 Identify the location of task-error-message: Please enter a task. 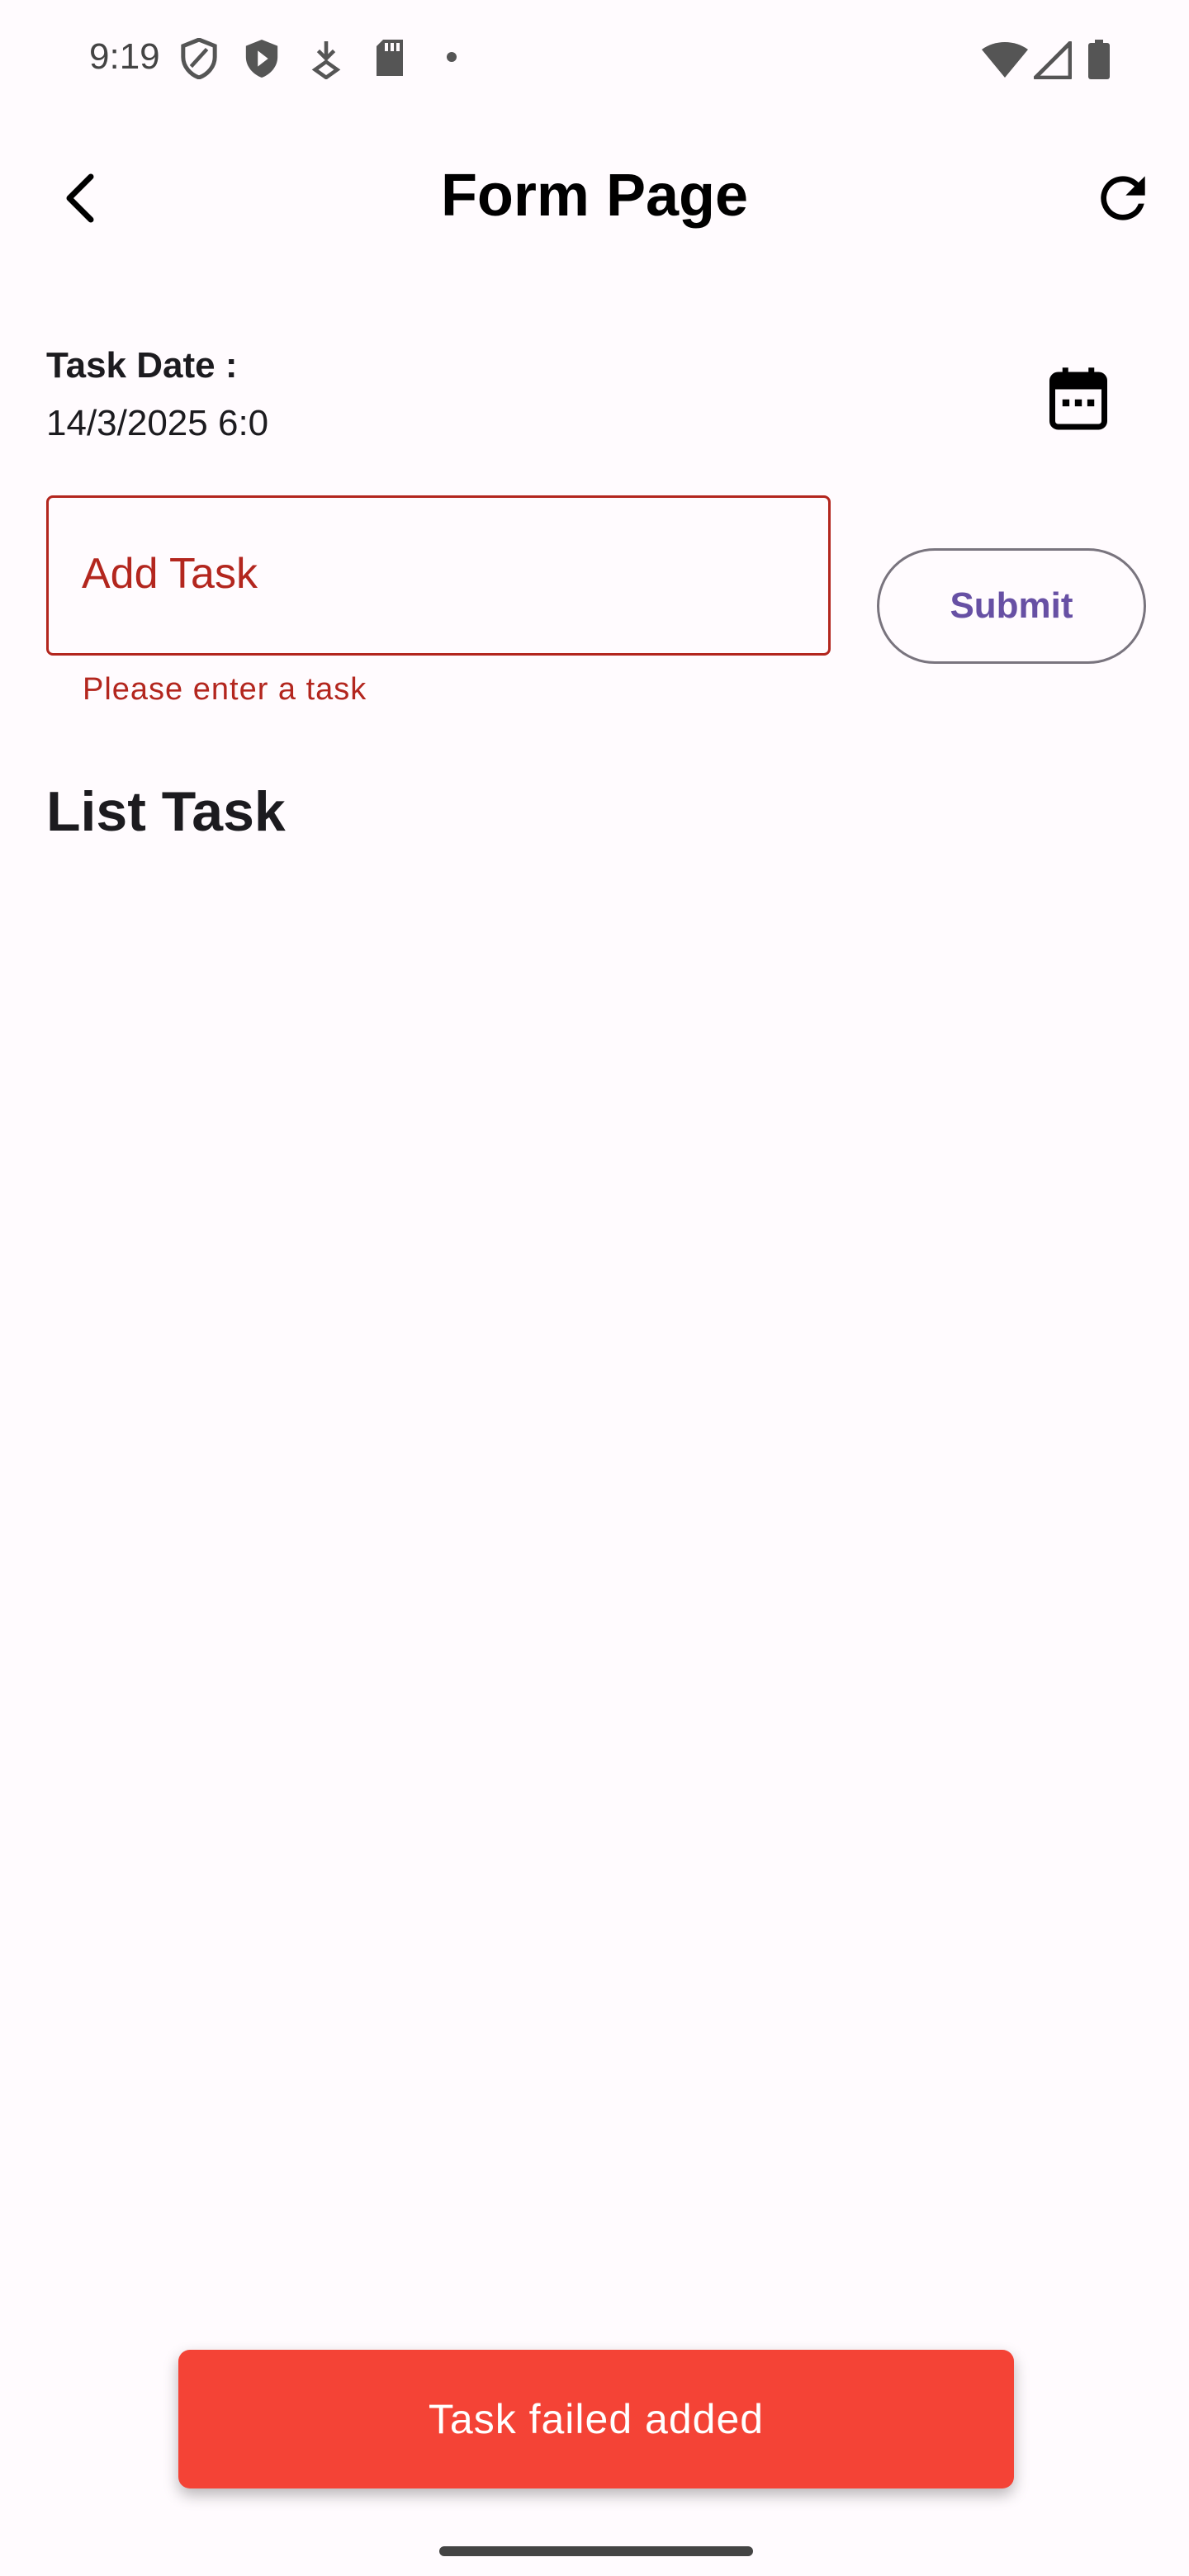
(225, 689).